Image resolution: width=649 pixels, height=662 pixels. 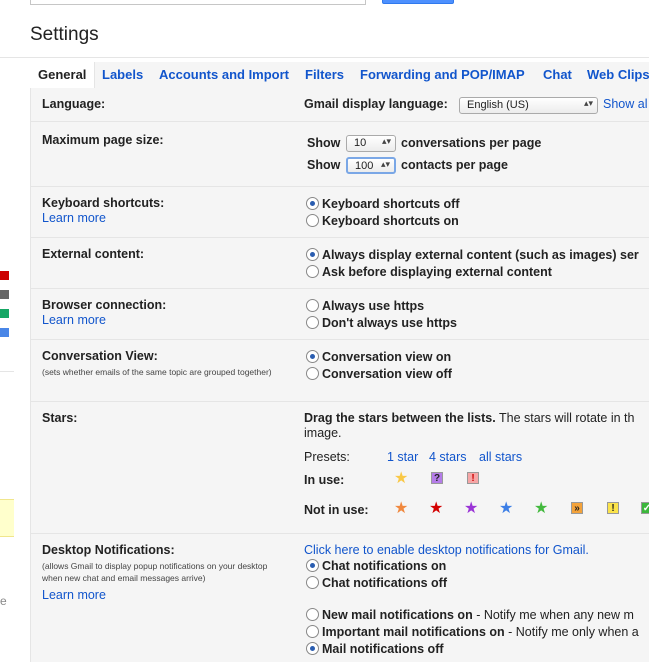 What do you see at coordinates (500, 457) in the screenshot?
I see `preset-all-stars-link: all stars` at bounding box center [500, 457].